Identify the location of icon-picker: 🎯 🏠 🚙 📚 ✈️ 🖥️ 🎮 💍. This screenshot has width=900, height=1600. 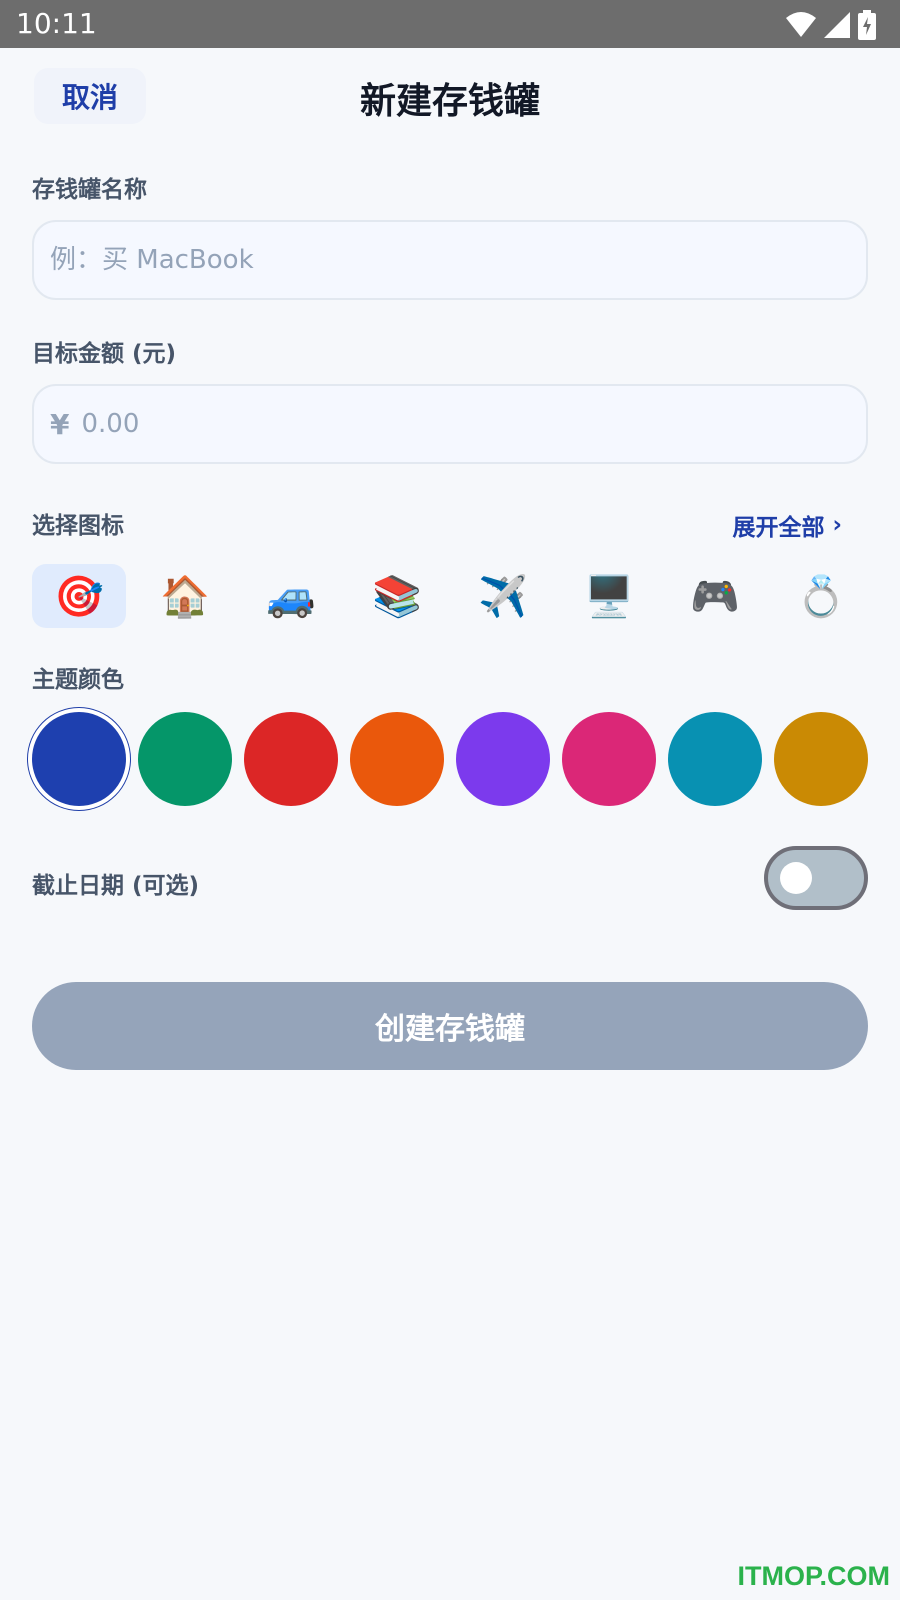
(450, 596).